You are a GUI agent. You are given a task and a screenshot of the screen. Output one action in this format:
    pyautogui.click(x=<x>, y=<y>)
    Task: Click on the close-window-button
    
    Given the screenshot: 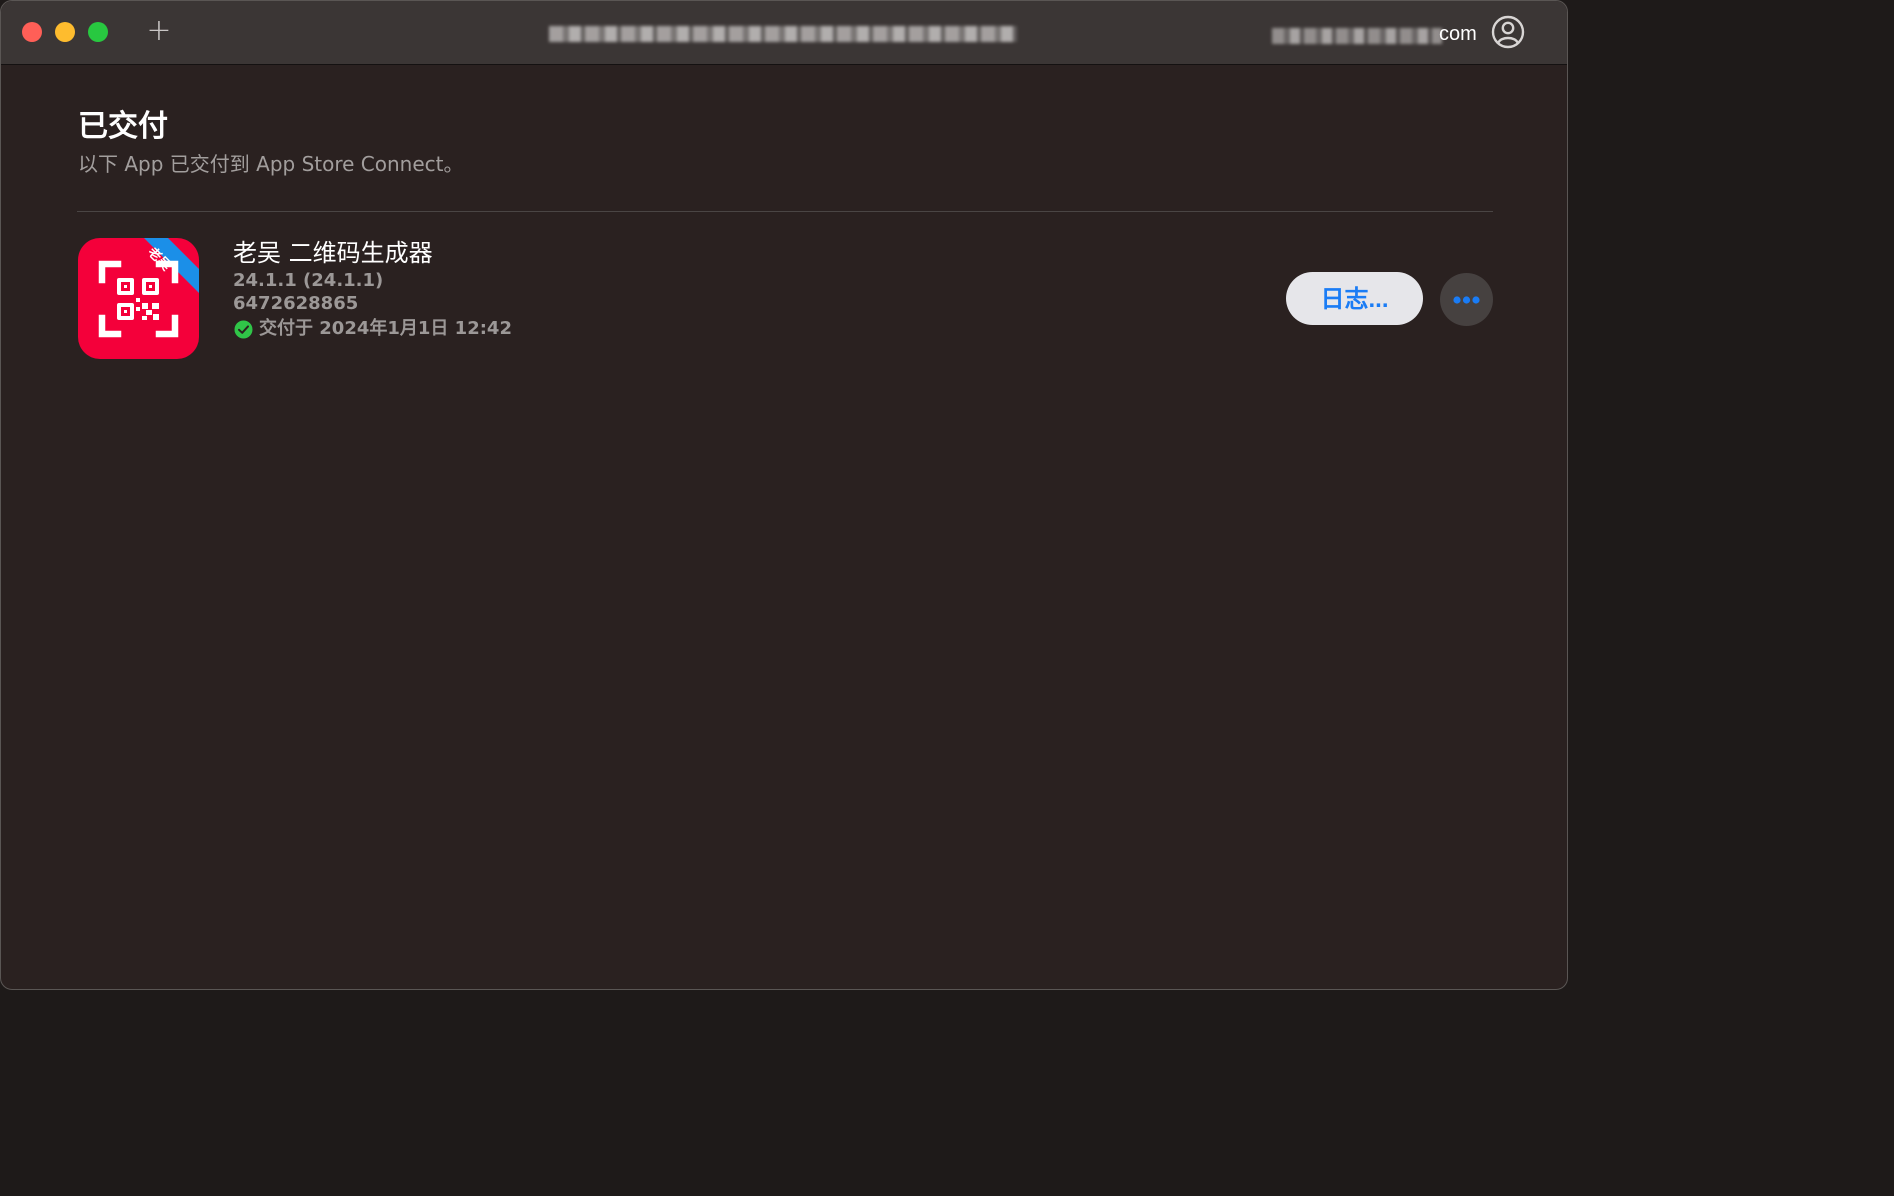 What is the action you would take?
    pyautogui.click(x=32, y=32)
    